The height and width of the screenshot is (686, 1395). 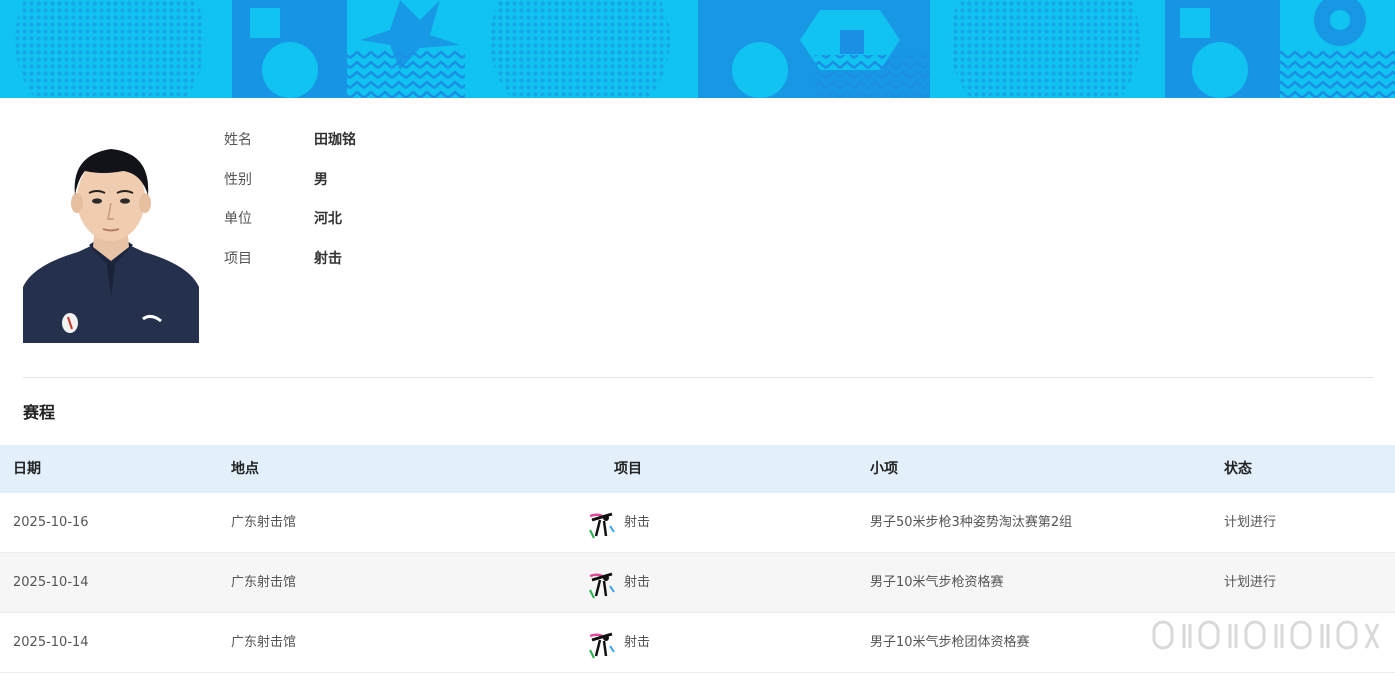 What do you see at coordinates (111, 240) in the screenshot?
I see `athlete-photo` at bounding box center [111, 240].